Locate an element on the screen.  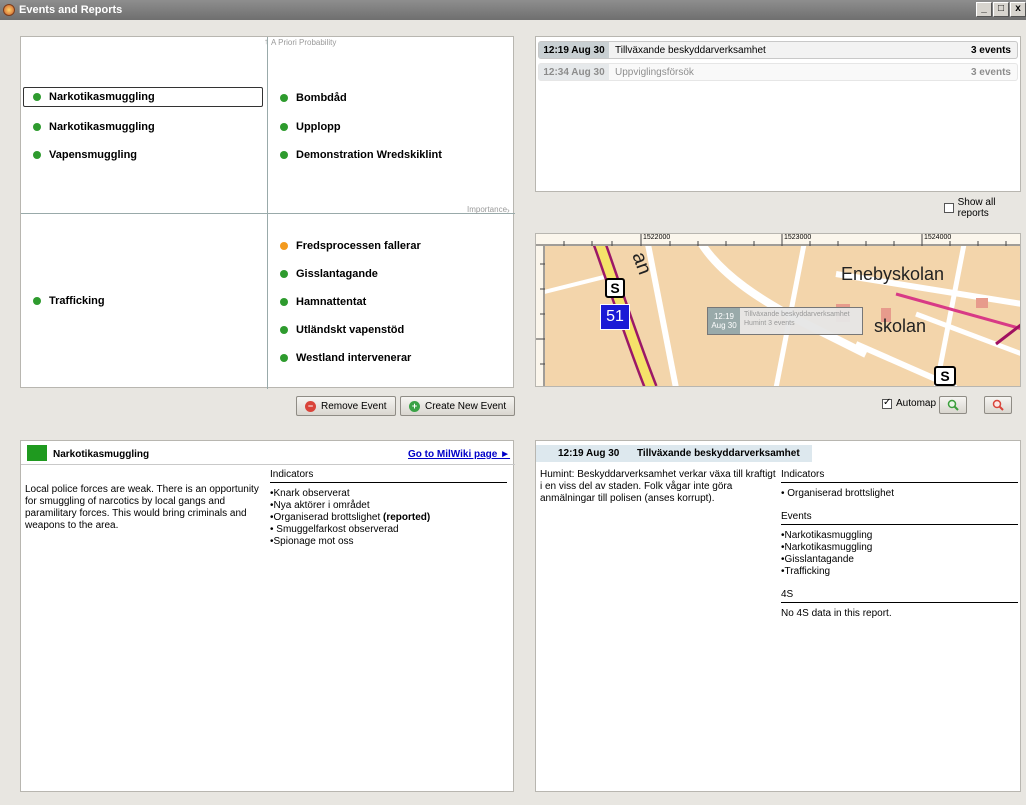
zoom-out-button is located at coordinates (998, 405).